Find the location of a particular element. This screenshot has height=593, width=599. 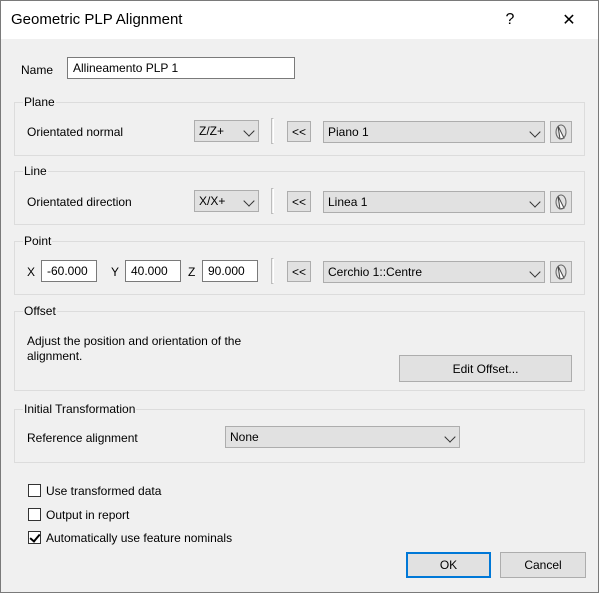

reference-alignment-value: None is located at coordinates (244, 437).